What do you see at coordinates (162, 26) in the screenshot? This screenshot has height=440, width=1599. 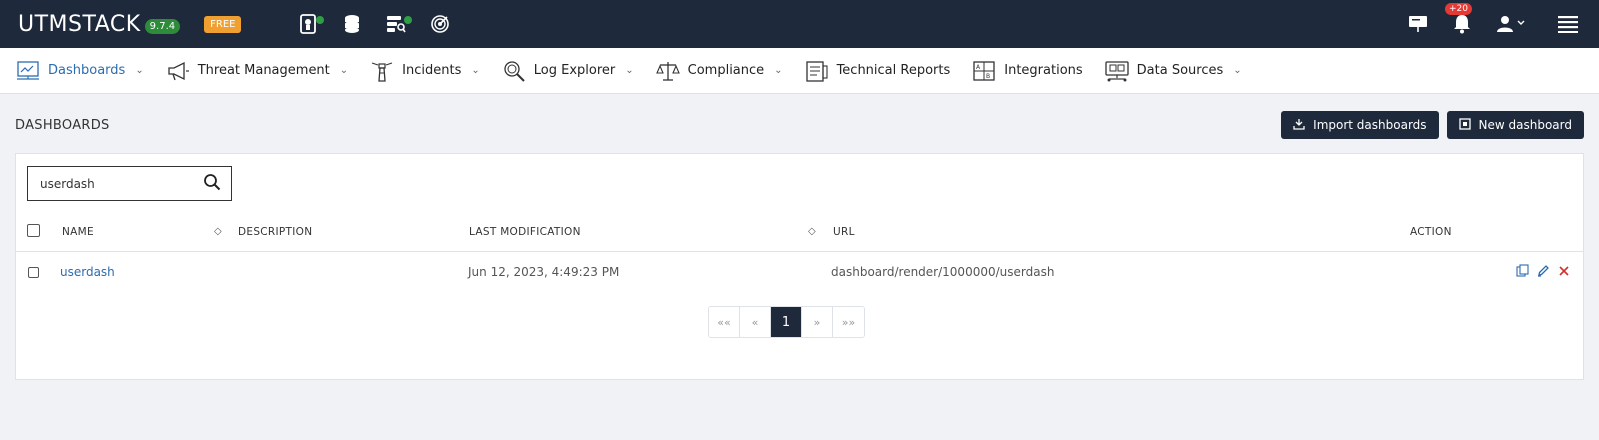 I see `version-badge: 9.7.4` at bounding box center [162, 26].